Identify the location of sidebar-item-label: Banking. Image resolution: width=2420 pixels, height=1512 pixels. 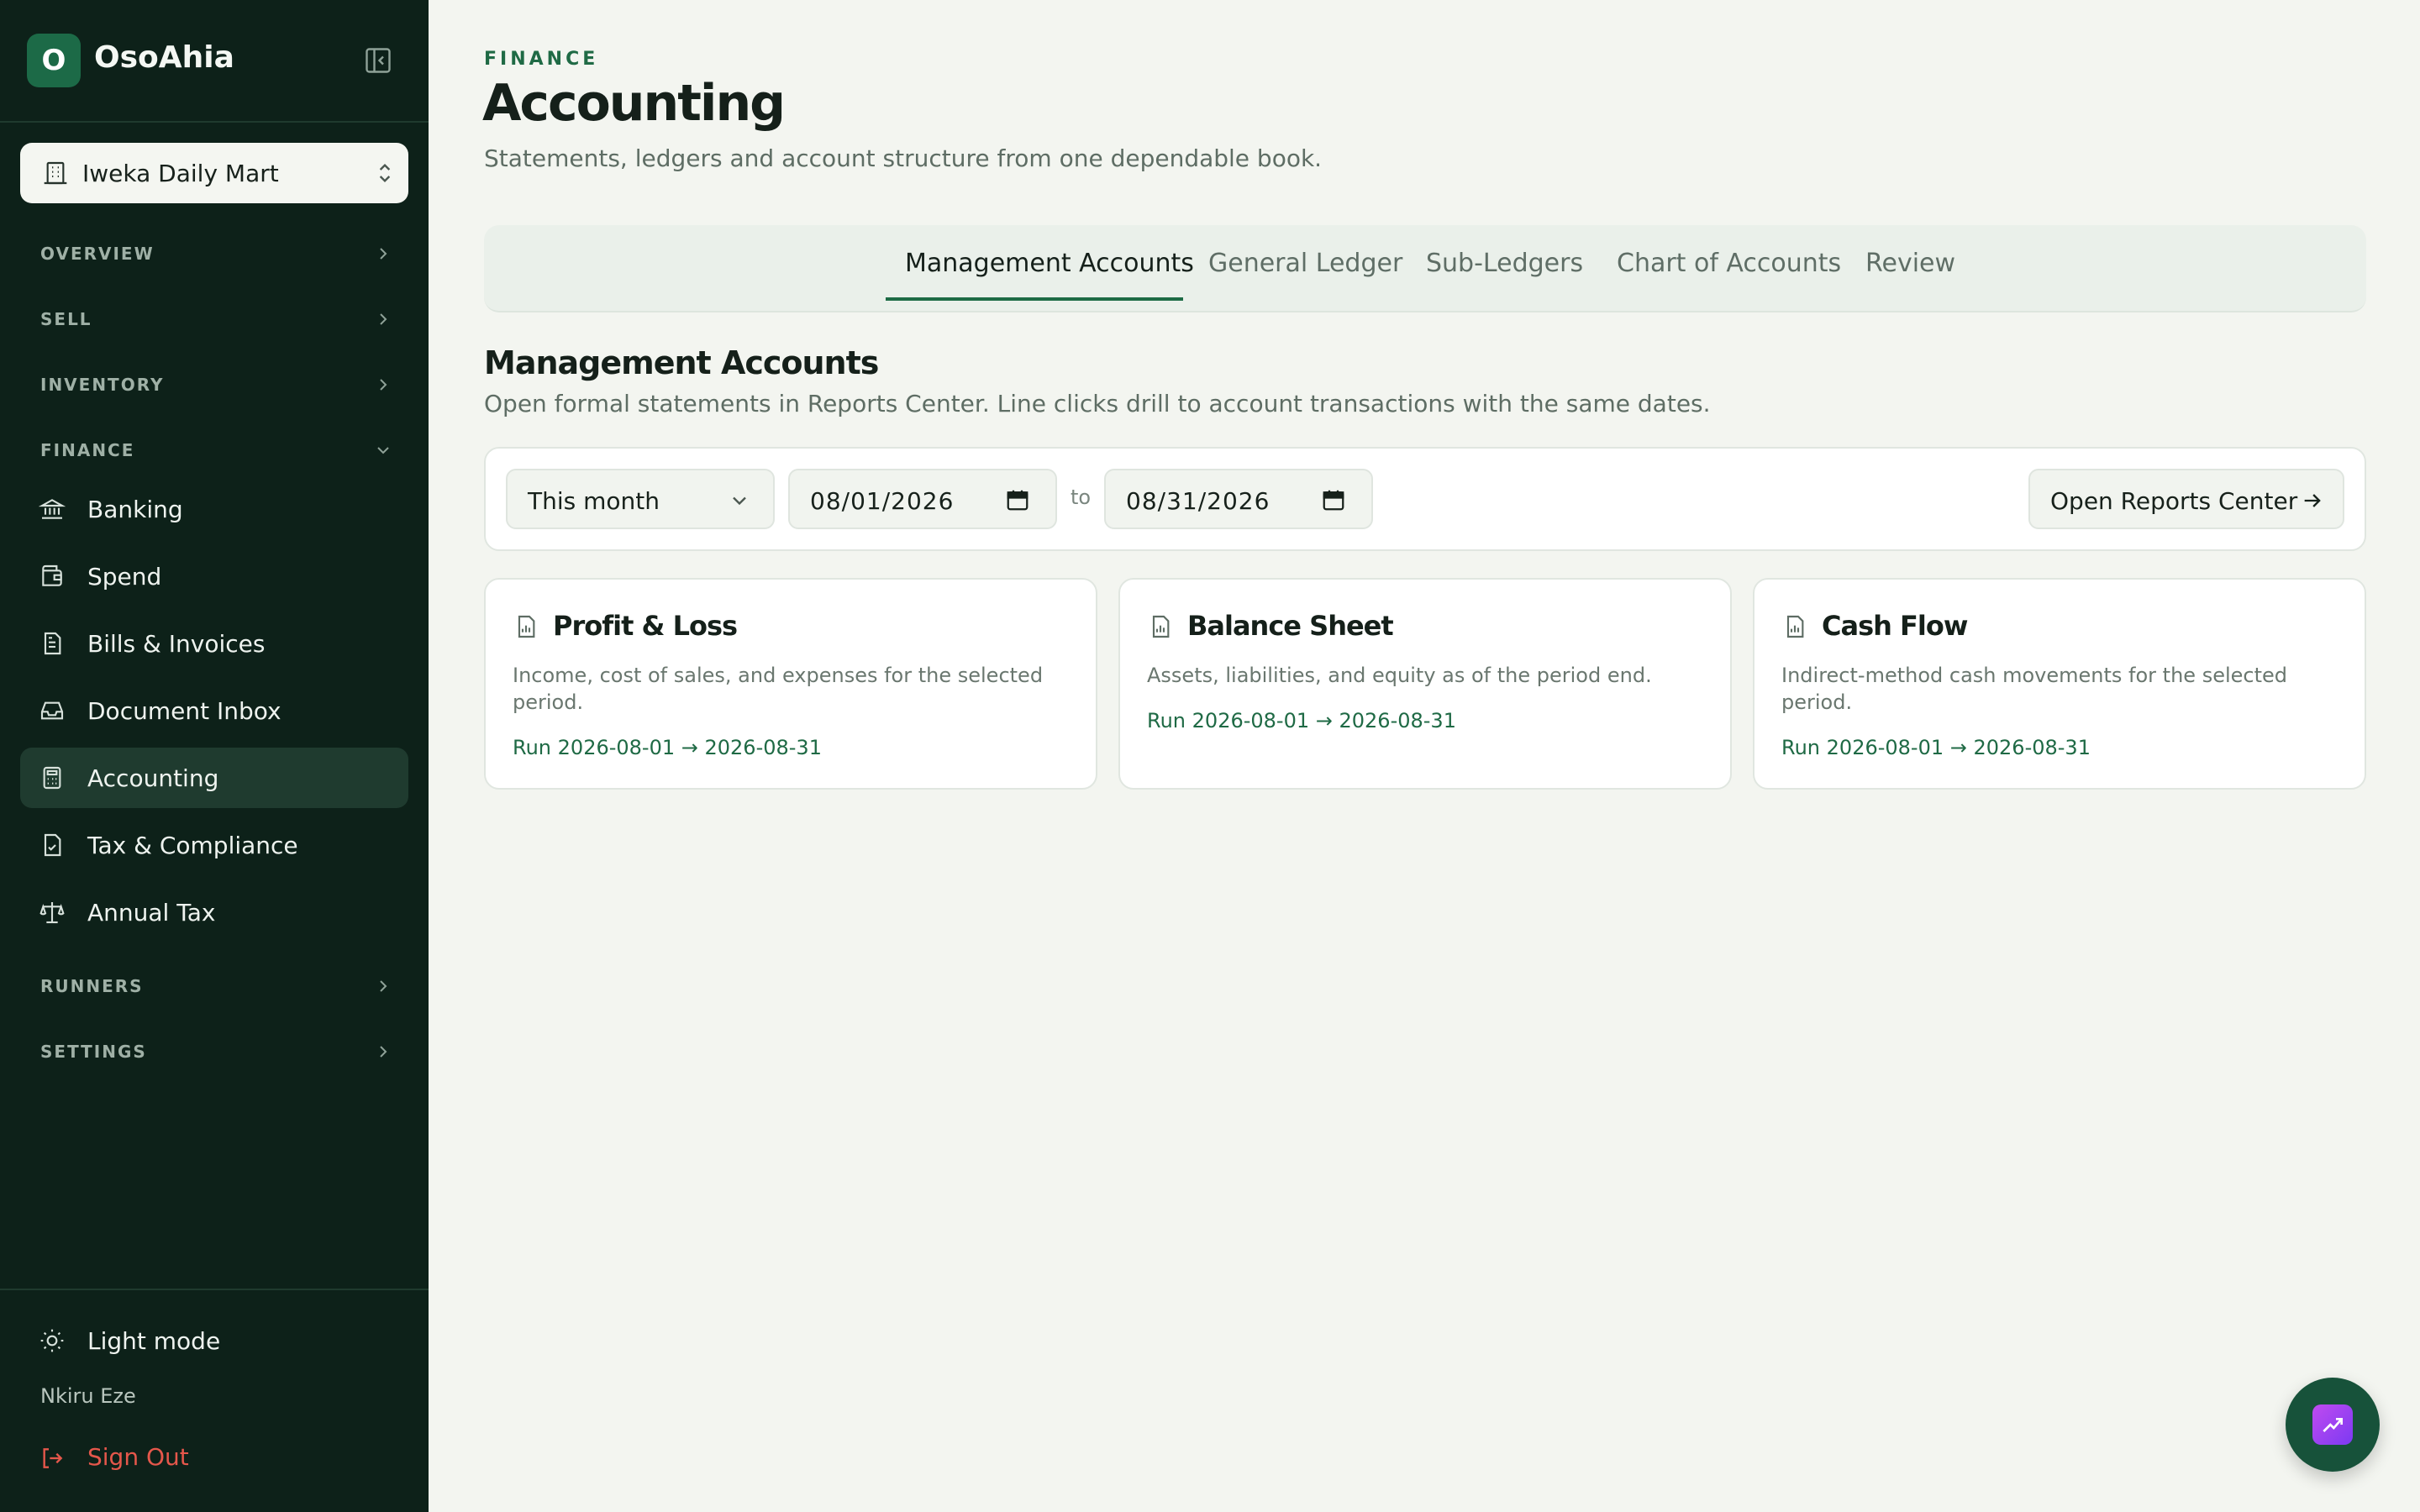
(135, 509).